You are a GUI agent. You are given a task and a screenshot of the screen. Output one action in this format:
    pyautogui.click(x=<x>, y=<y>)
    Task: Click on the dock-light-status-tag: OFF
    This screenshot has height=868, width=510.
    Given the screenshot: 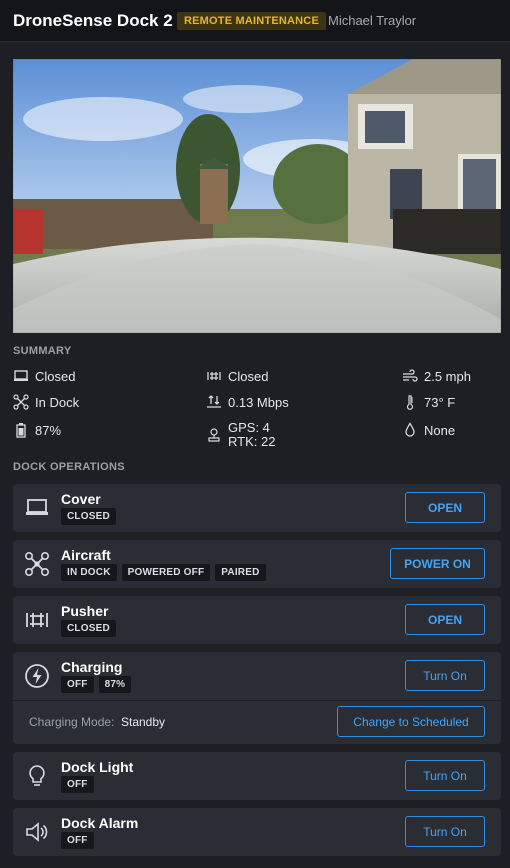 What is the action you would take?
    pyautogui.click(x=77, y=784)
    